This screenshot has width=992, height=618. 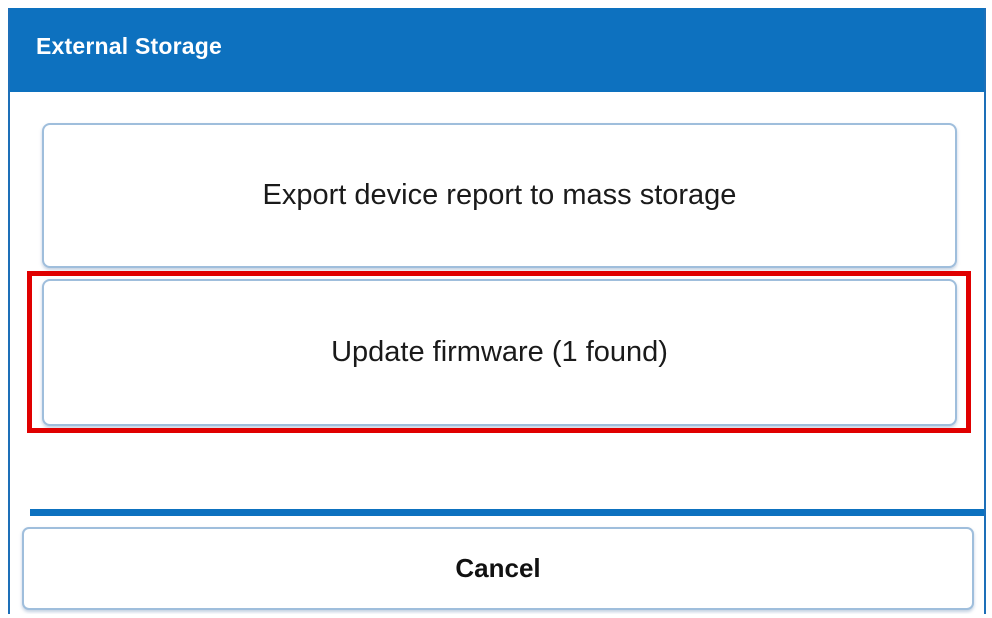 I want to click on title-bar: External Storage, so click(x=497, y=50).